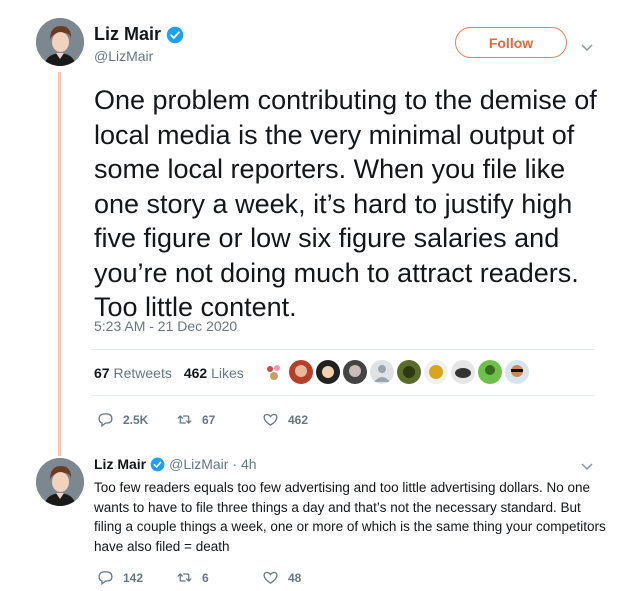 The width and height of the screenshot is (629, 591). I want to click on like-action: 48, so click(281, 577).